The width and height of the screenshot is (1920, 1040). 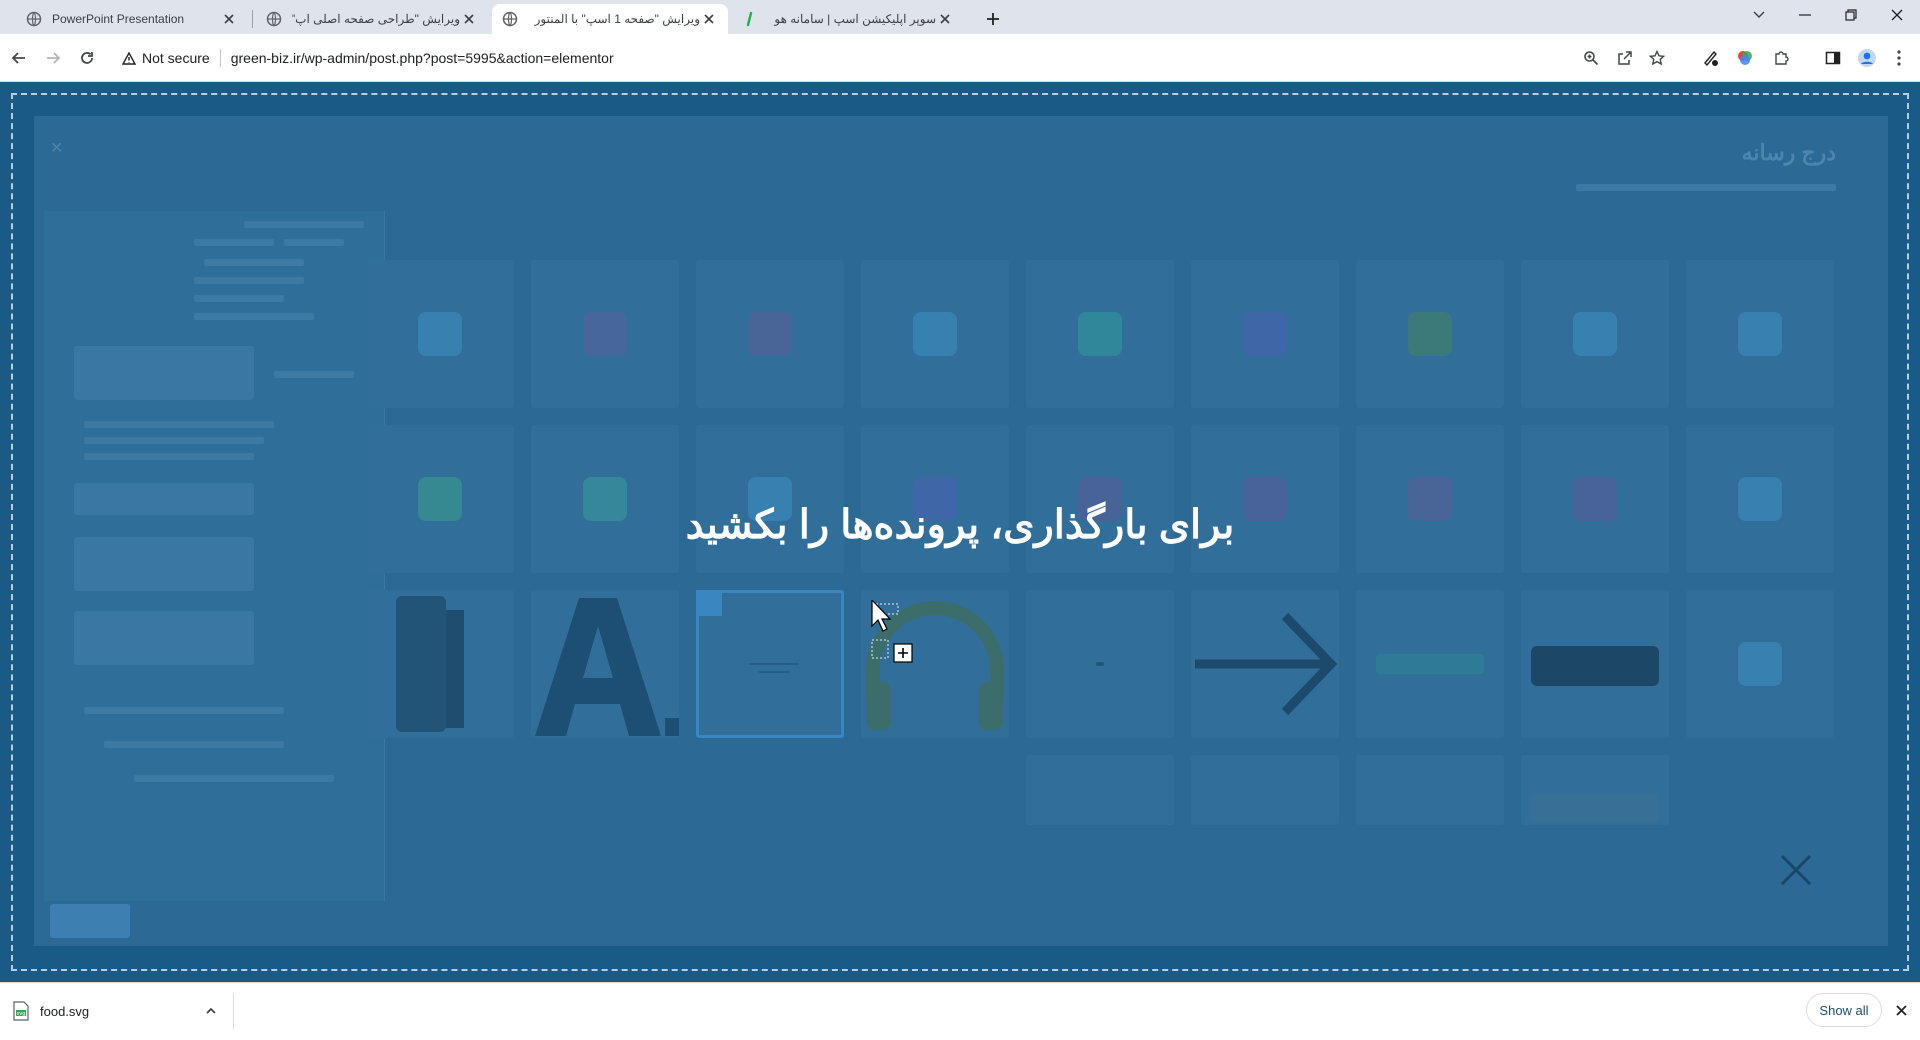 I want to click on modal-close-icon: ✕, so click(x=57, y=148).